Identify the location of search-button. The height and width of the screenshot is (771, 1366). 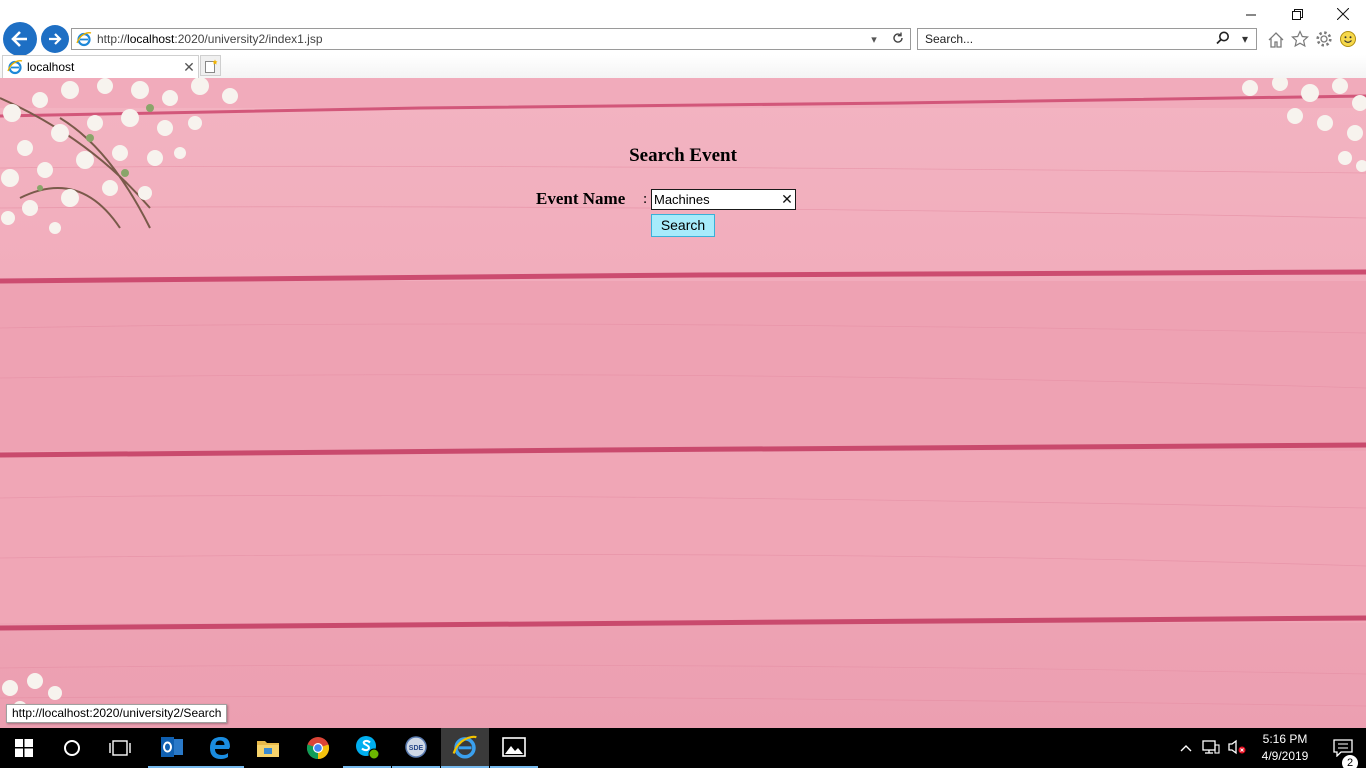
(1223, 39).